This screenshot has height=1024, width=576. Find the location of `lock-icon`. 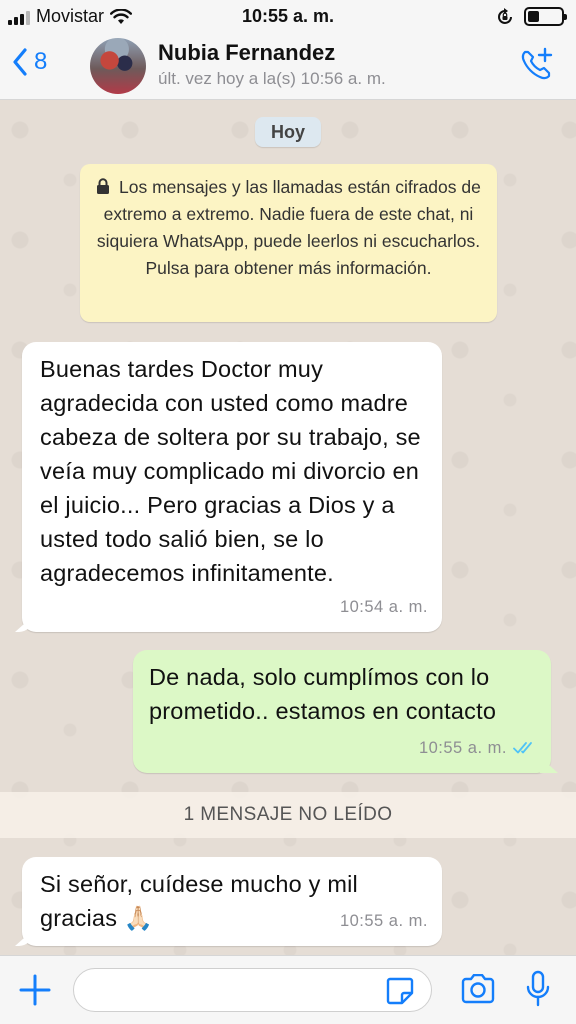

lock-icon is located at coordinates (103, 186).